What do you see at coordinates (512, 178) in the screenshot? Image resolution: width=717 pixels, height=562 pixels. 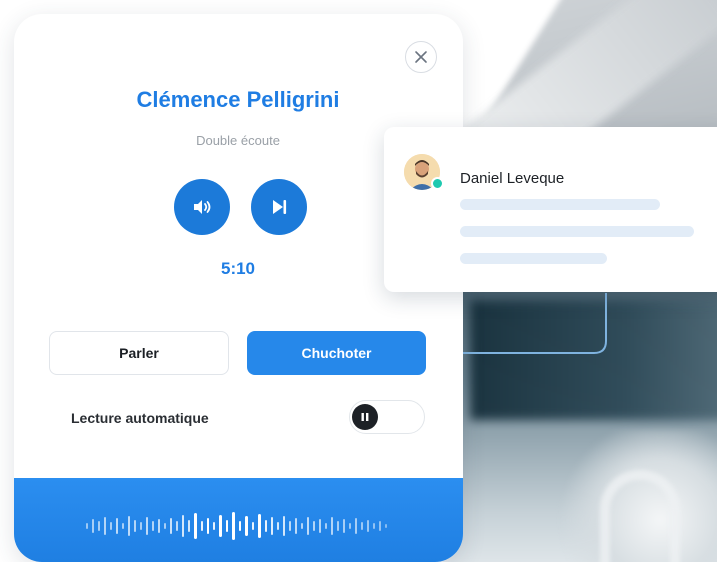 I see `participant-name: Daniel Leveque` at bounding box center [512, 178].